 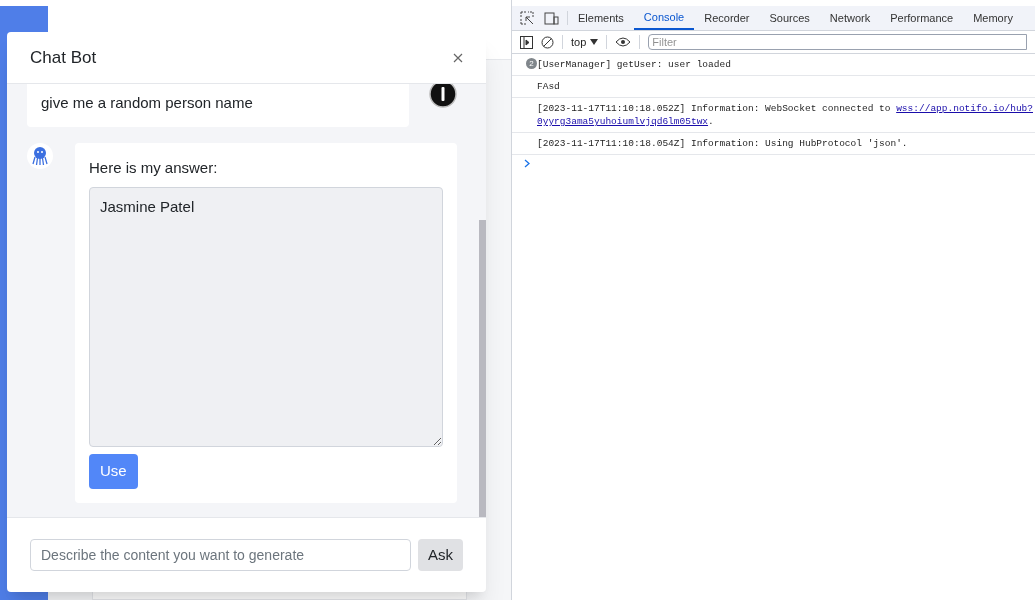 I want to click on filter-input: Filter, so click(x=837, y=42).